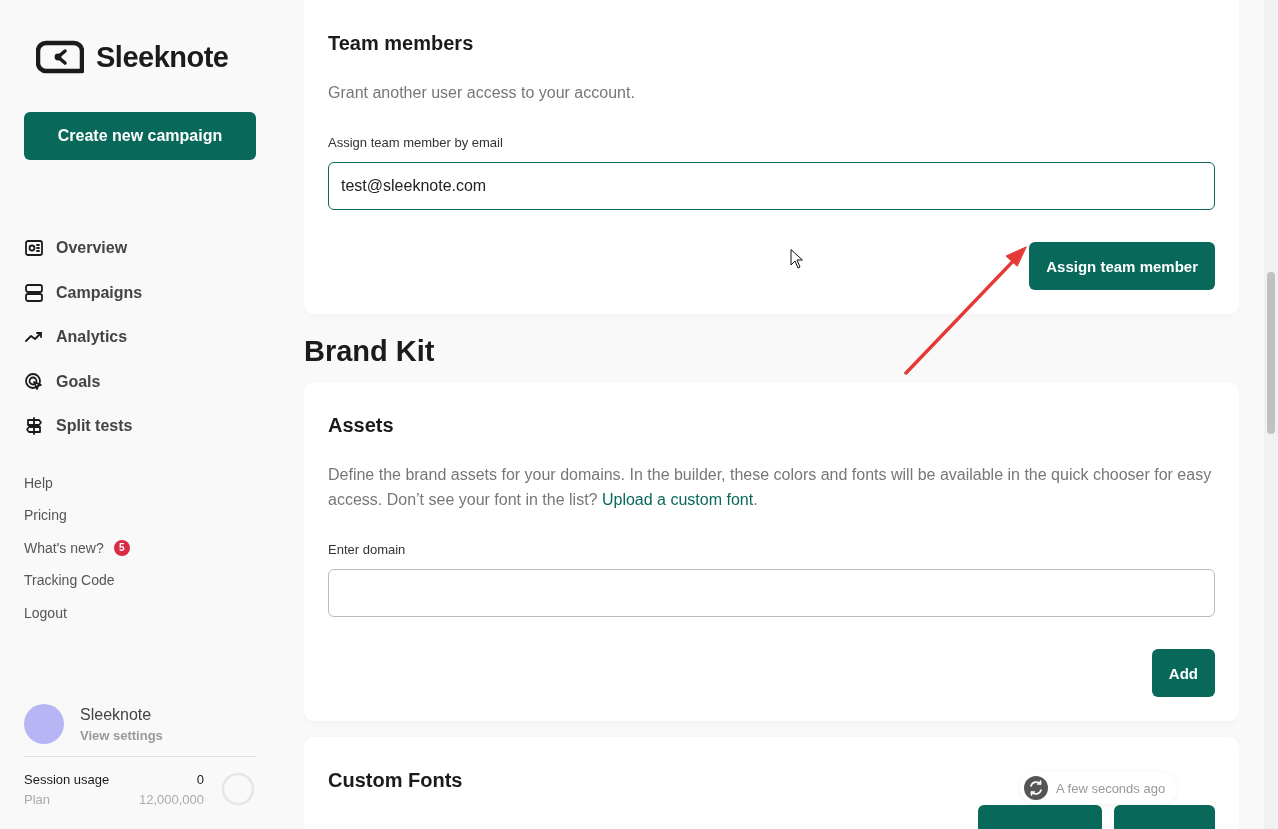 The height and width of the screenshot is (829, 1278). What do you see at coordinates (45, 515) in the screenshot?
I see `sidebar-link: Pricing` at bounding box center [45, 515].